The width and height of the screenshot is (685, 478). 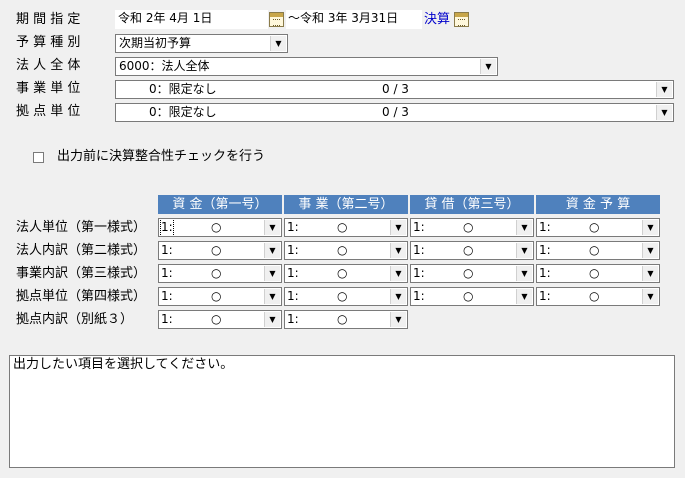 I want to click on business-unit-count: 0 / 3, so click(x=395, y=89).